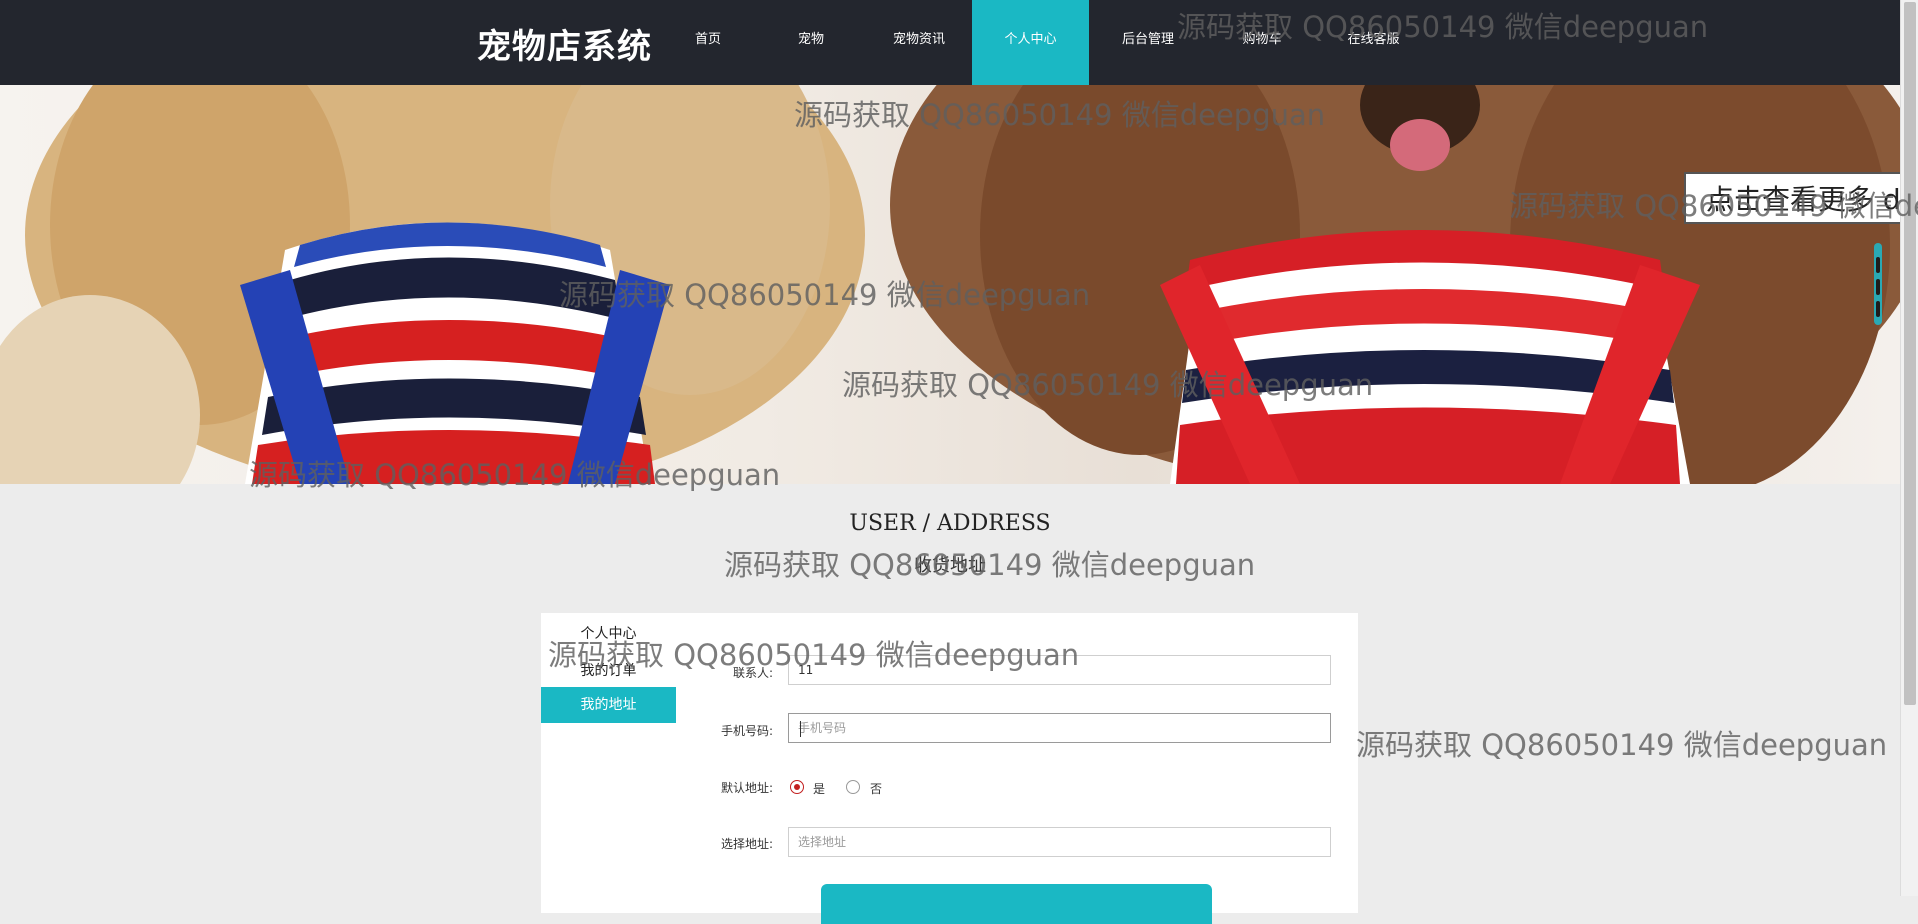 The width and height of the screenshot is (1918, 924). I want to click on nav-item-admin: 后台管理, so click(1148, 42).